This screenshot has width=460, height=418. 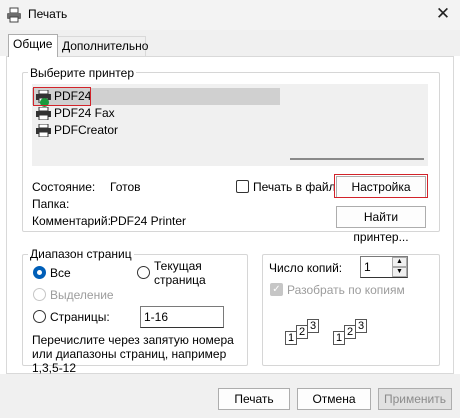 What do you see at coordinates (71, 221) in the screenshot?
I see `comment-label: Комментарий:` at bounding box center [71, 221].